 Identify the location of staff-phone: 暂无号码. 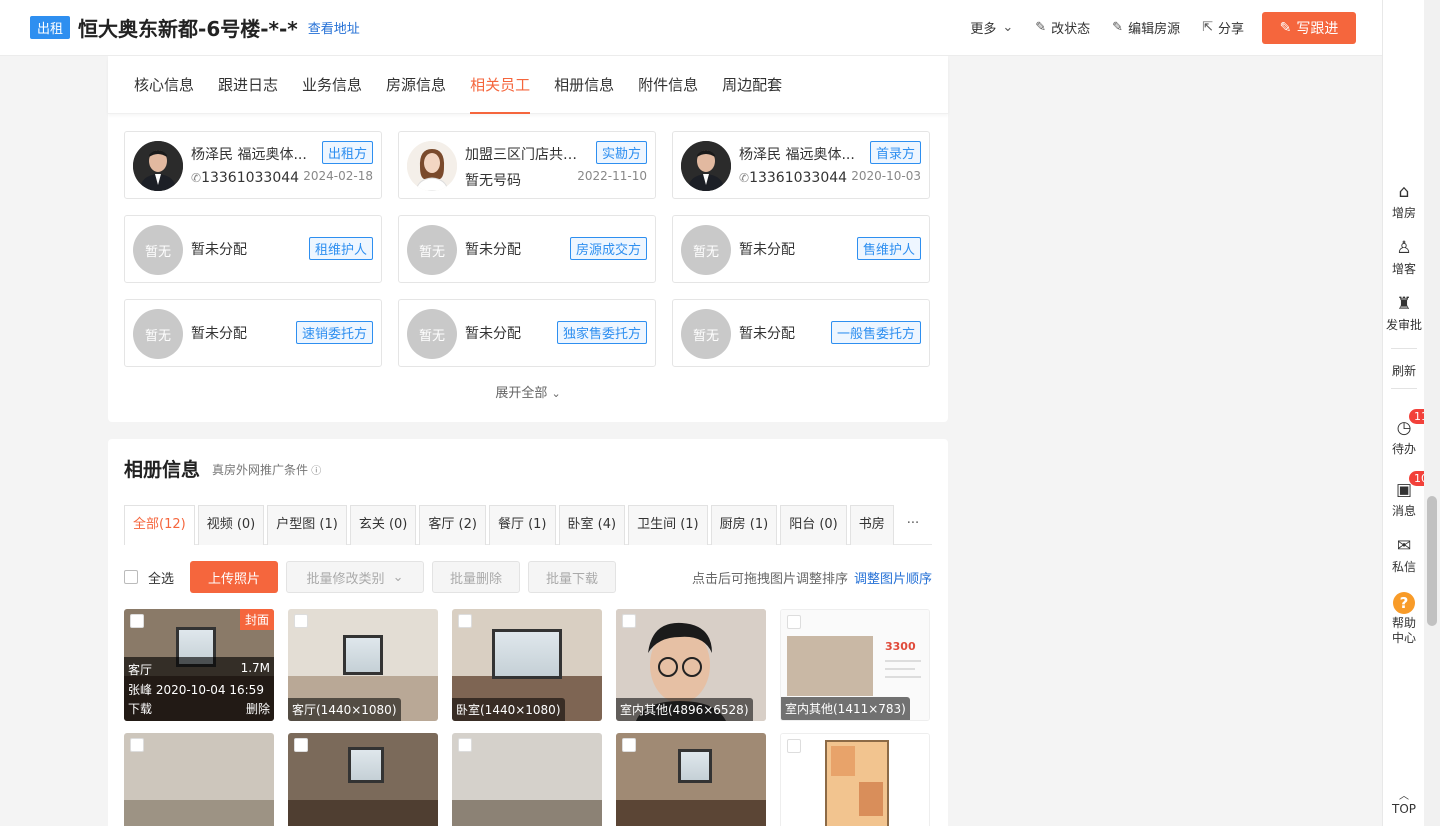
(493, 181).